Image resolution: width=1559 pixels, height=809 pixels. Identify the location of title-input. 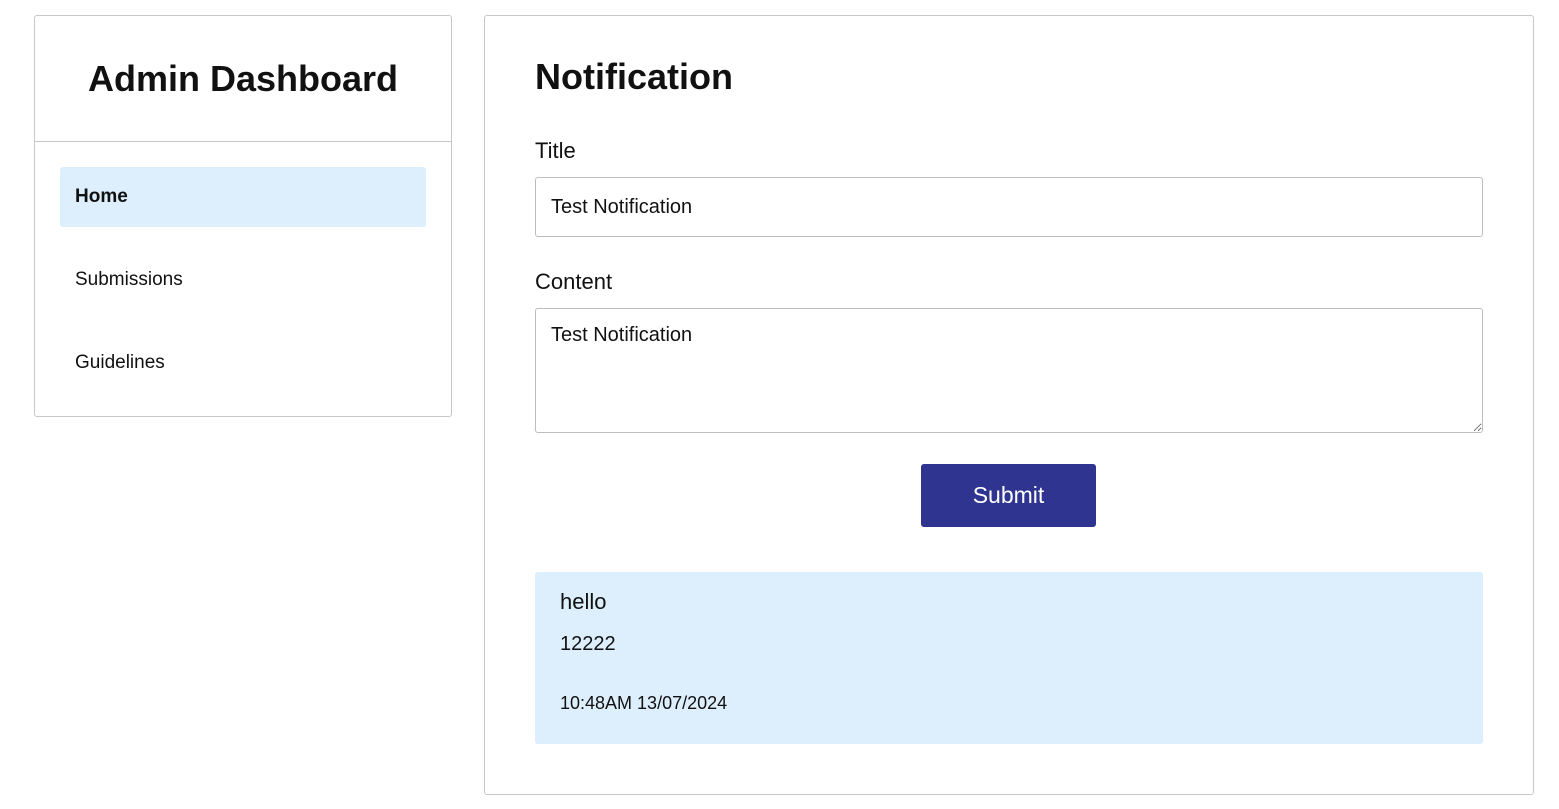
(1009, 207).